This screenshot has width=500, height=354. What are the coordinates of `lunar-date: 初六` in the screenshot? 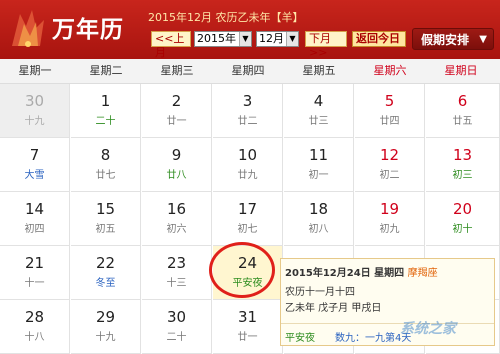 It's located at (176, 229).